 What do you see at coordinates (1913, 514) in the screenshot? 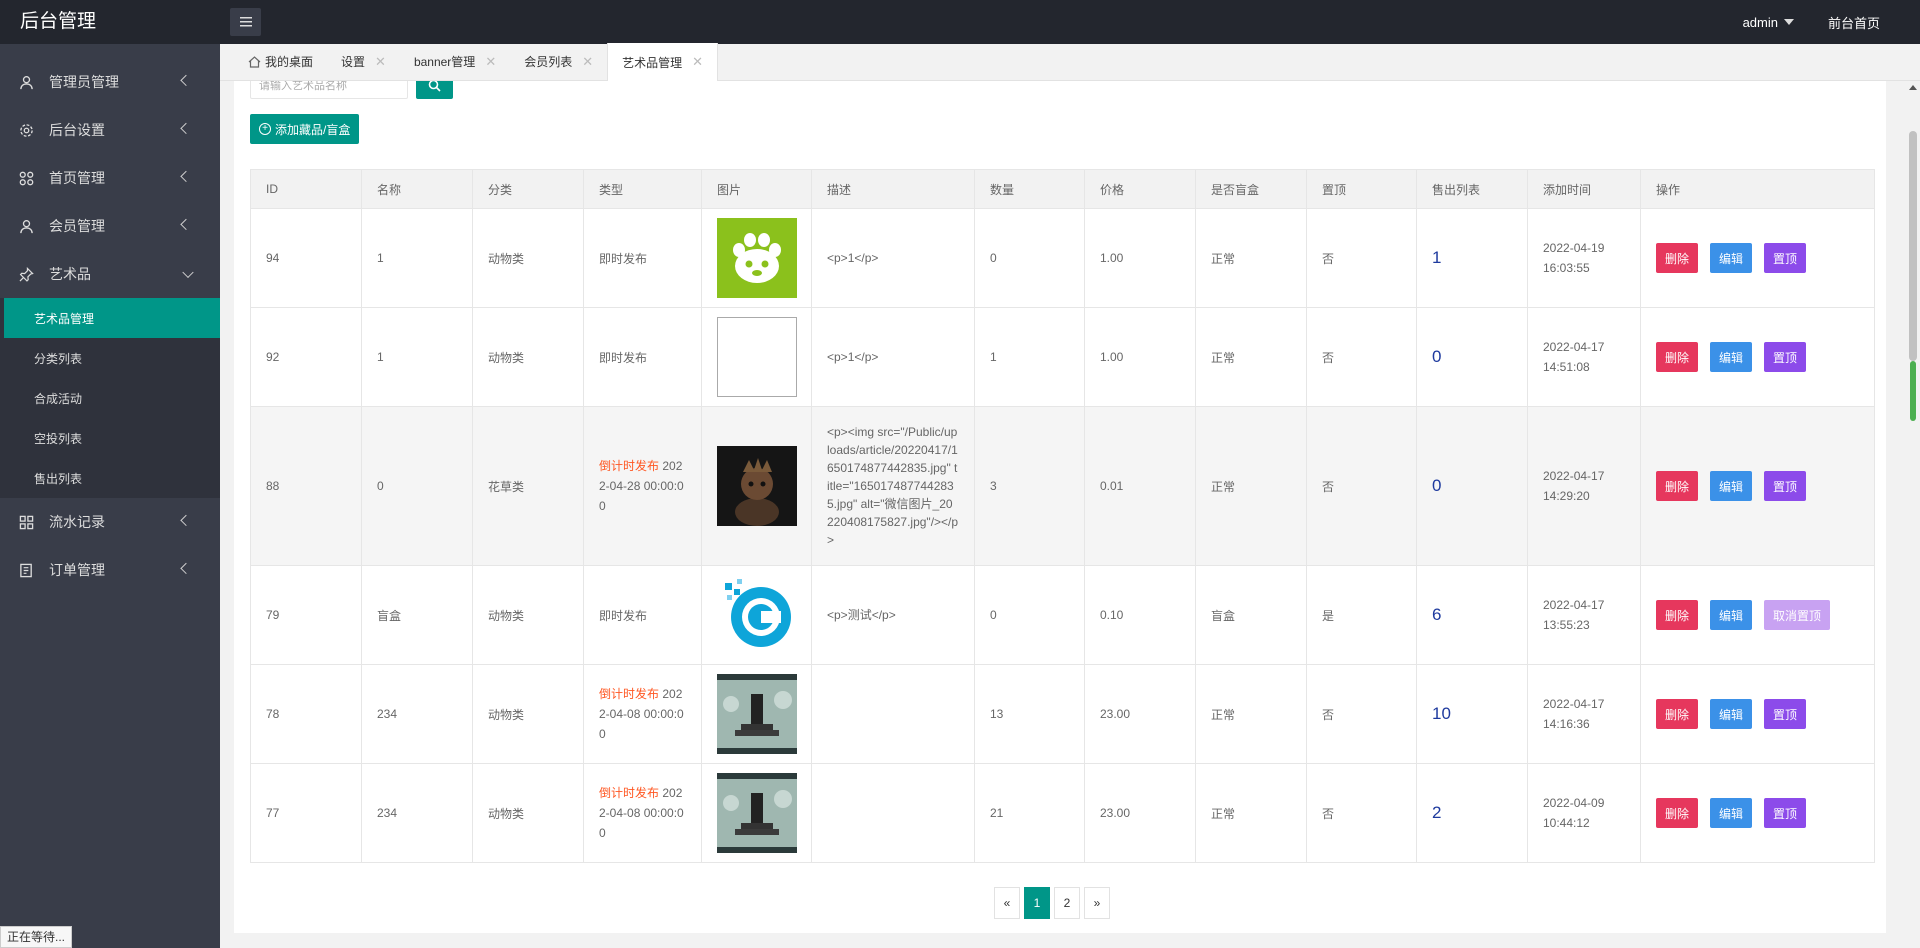
I see `vertical-scrollbar` at bounding box center [1913, 514].